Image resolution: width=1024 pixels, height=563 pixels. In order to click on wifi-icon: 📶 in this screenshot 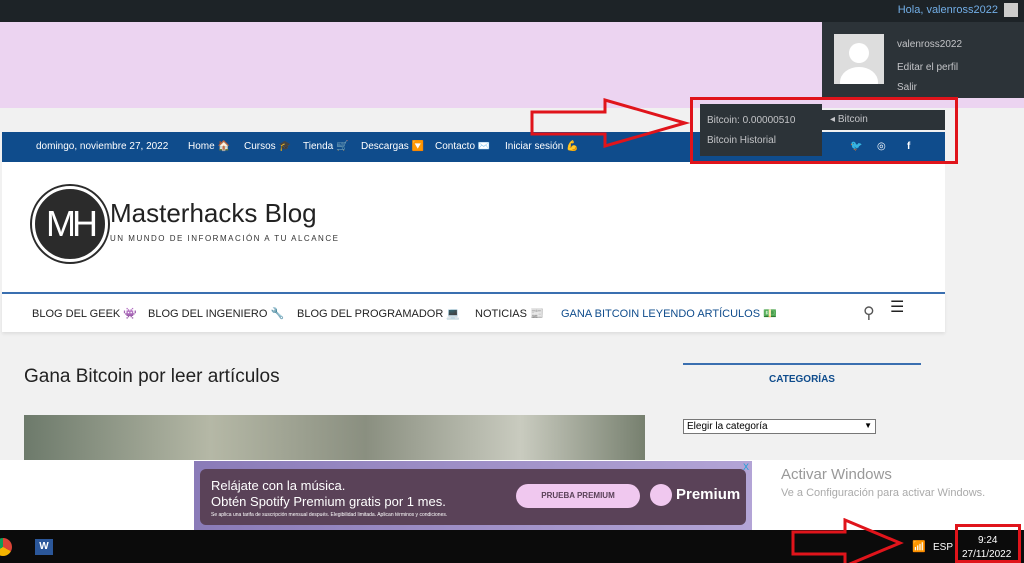, I will do `click(919, 546)`.